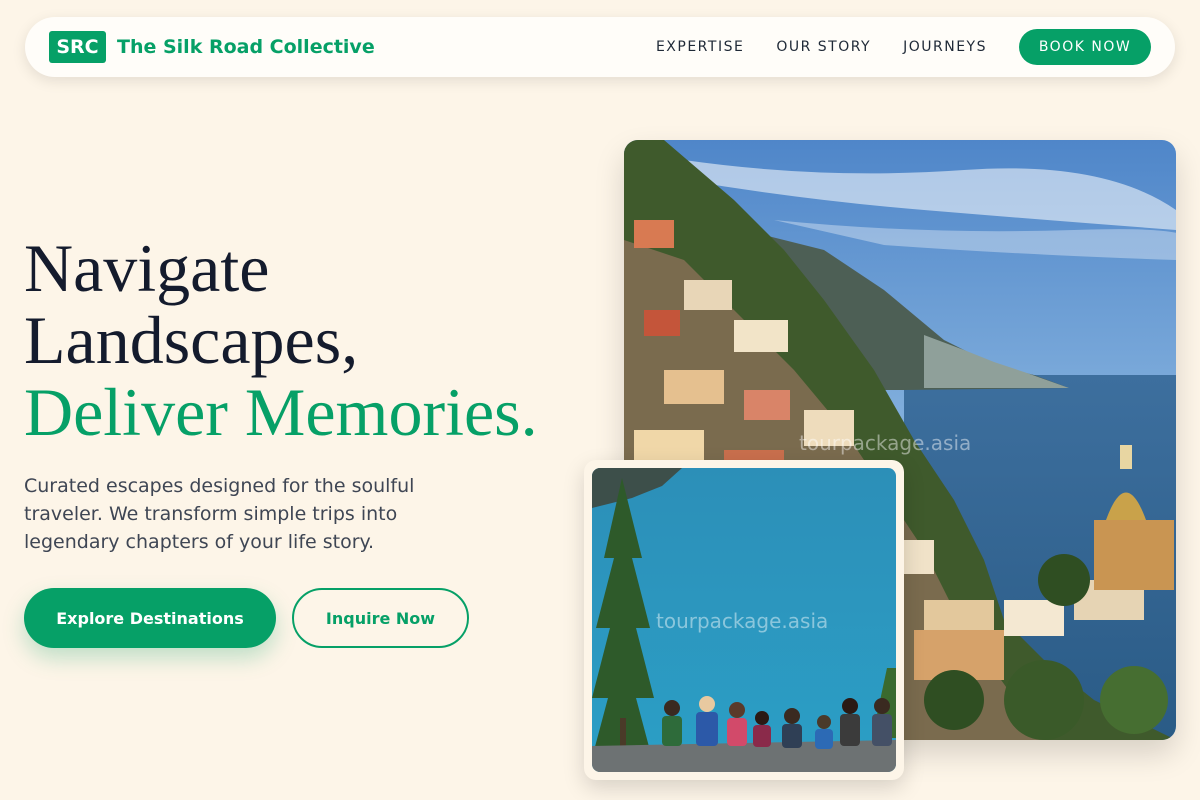 The width and height of the screenshot is (1200, 800). I want to click on lake-hikers-illustration: tourpackage.asia, so click(744, 620).